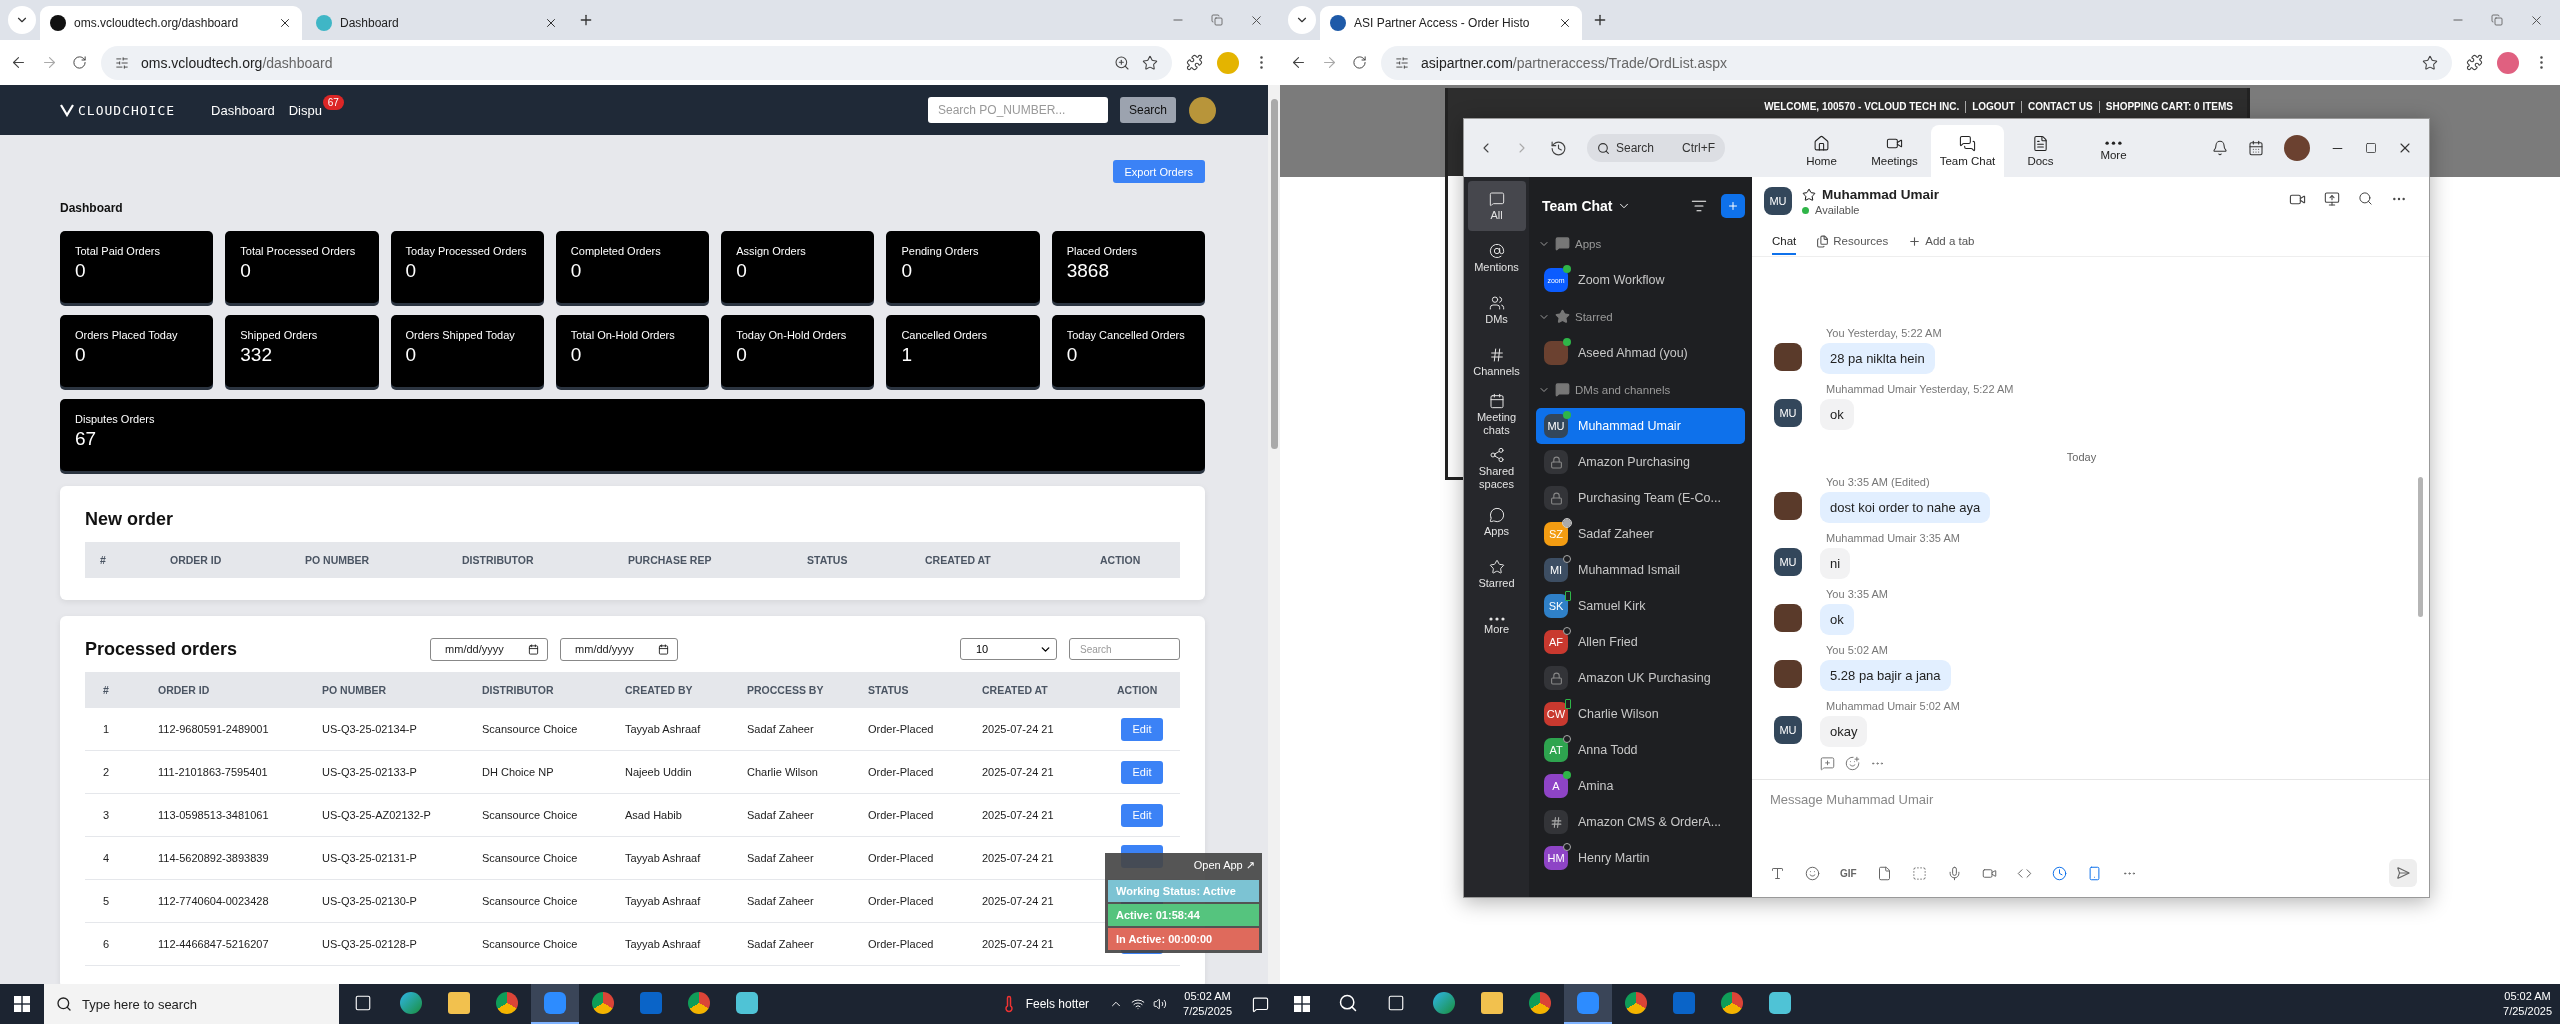  I want to click on nav-tab: Home, so click(1821, 151).